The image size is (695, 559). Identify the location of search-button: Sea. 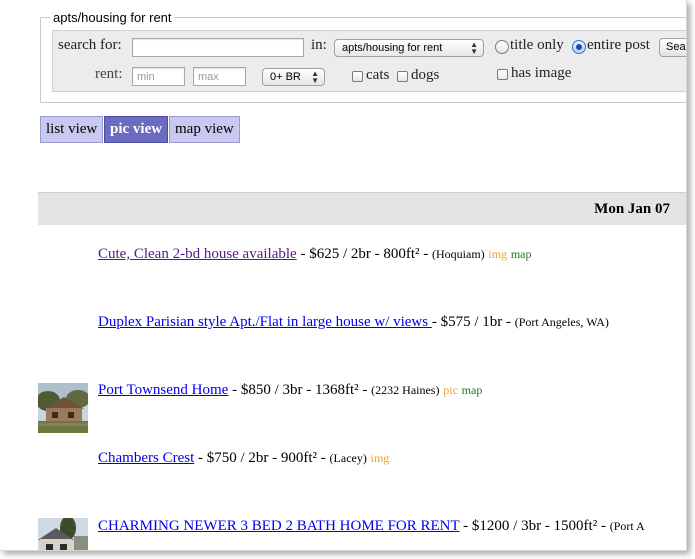
(672, 47).